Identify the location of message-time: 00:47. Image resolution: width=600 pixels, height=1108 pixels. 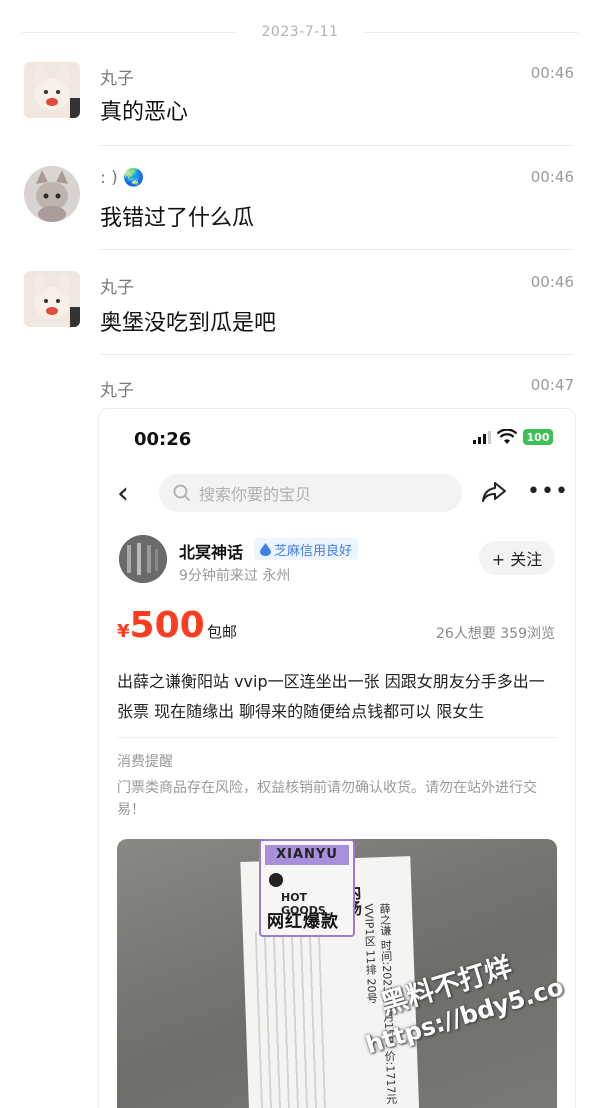
(552, 385).